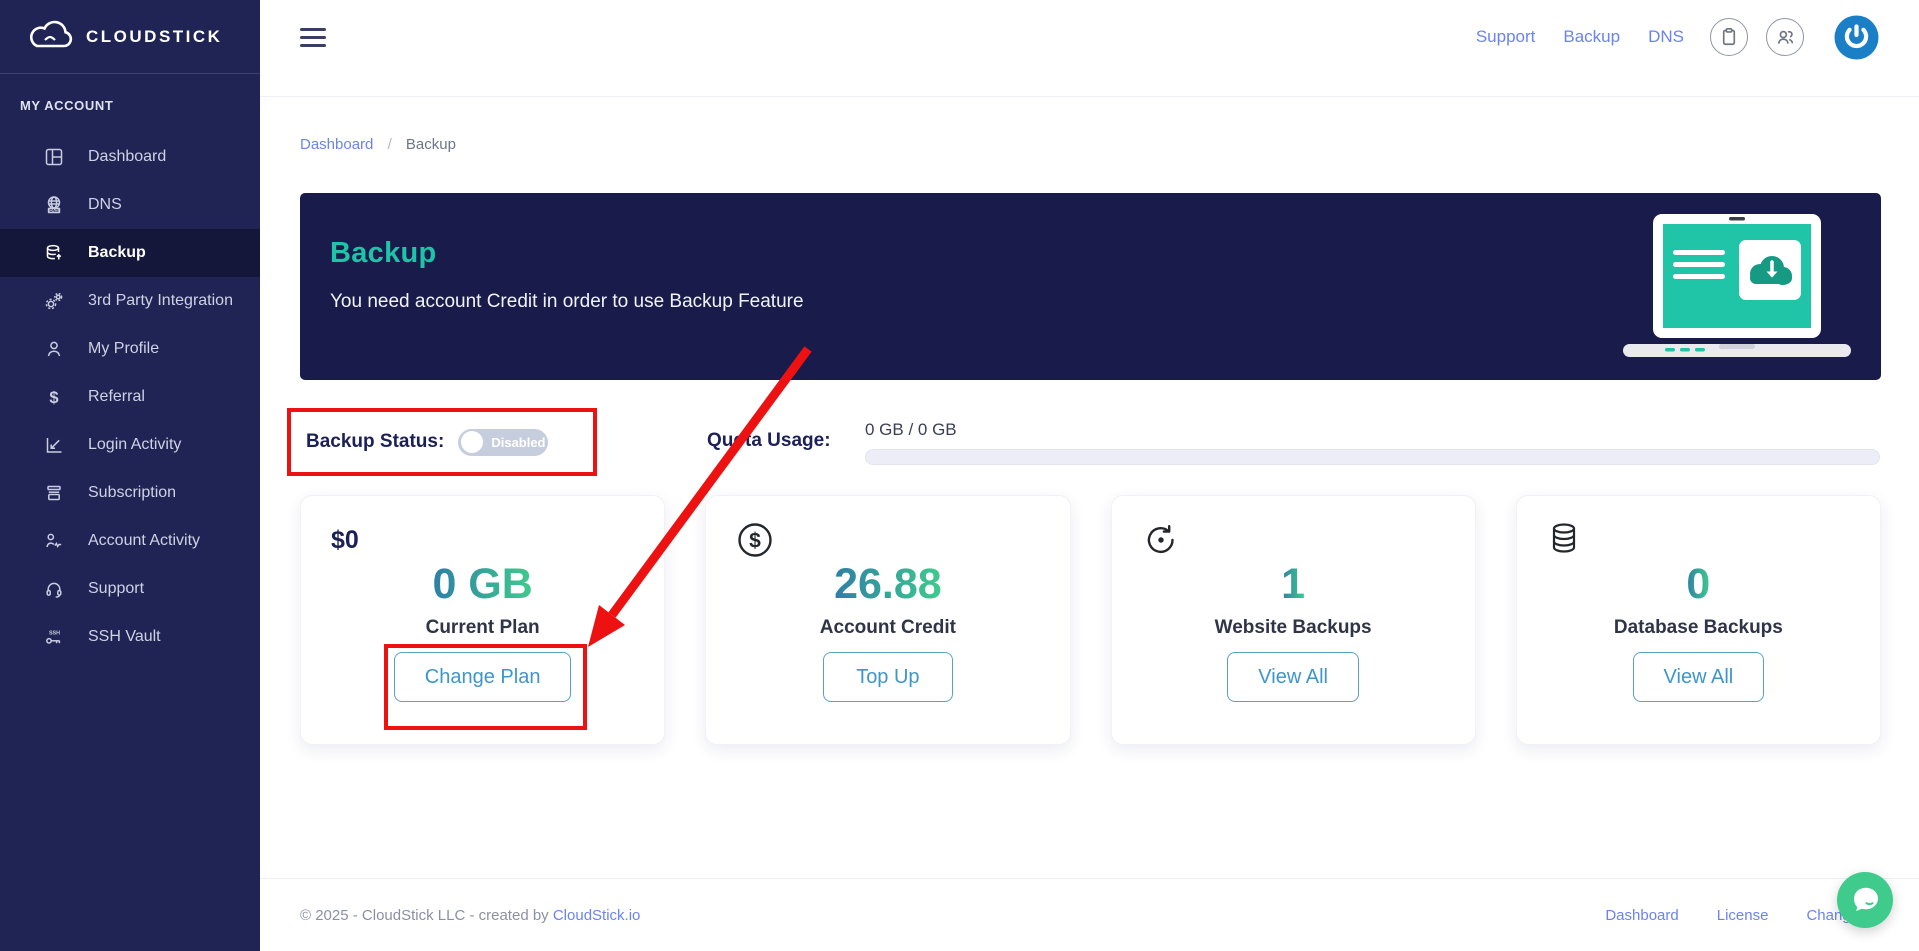 This screenshot has width=1919, height=951. I want to click on sidebar-item-subscription: Subscription, so click(130, 493).